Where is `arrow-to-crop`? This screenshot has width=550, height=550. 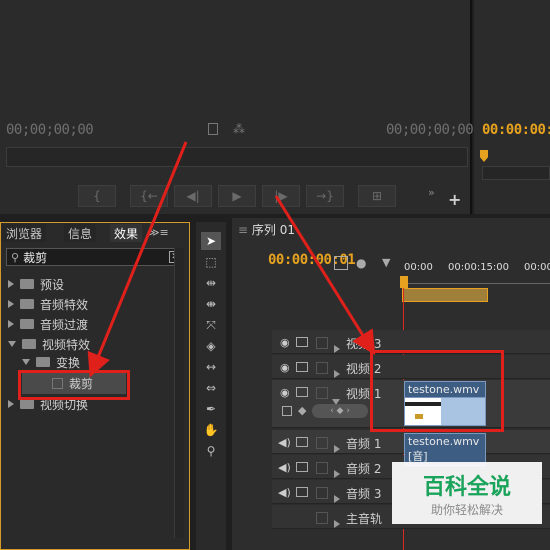 arrow-to-crop is located at coordinates (137, 259).